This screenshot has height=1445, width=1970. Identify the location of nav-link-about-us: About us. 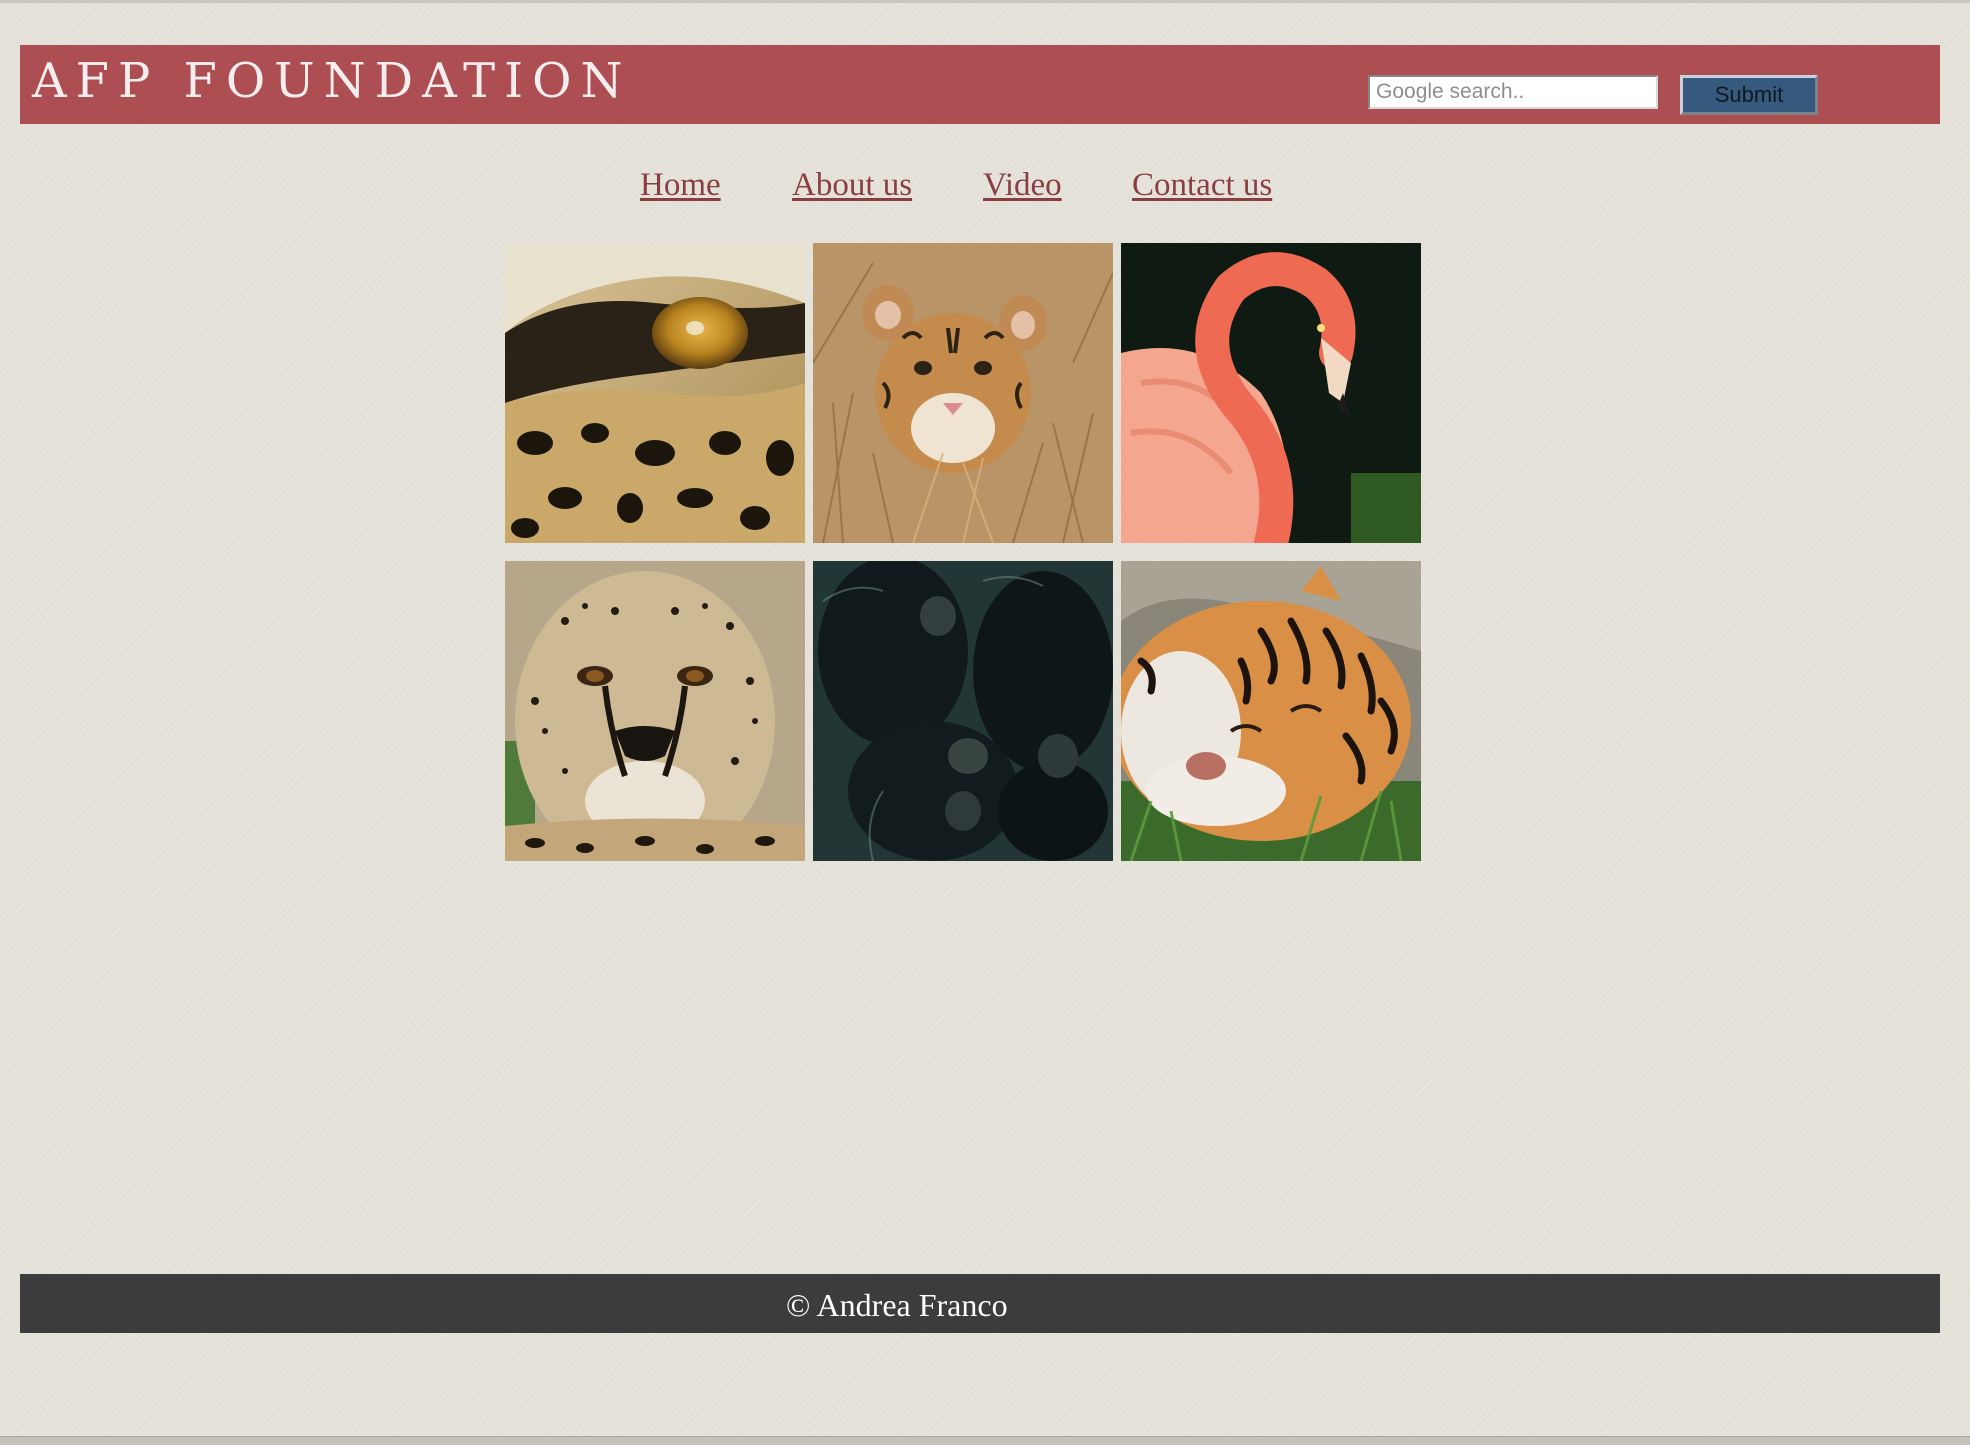
(852, 185).